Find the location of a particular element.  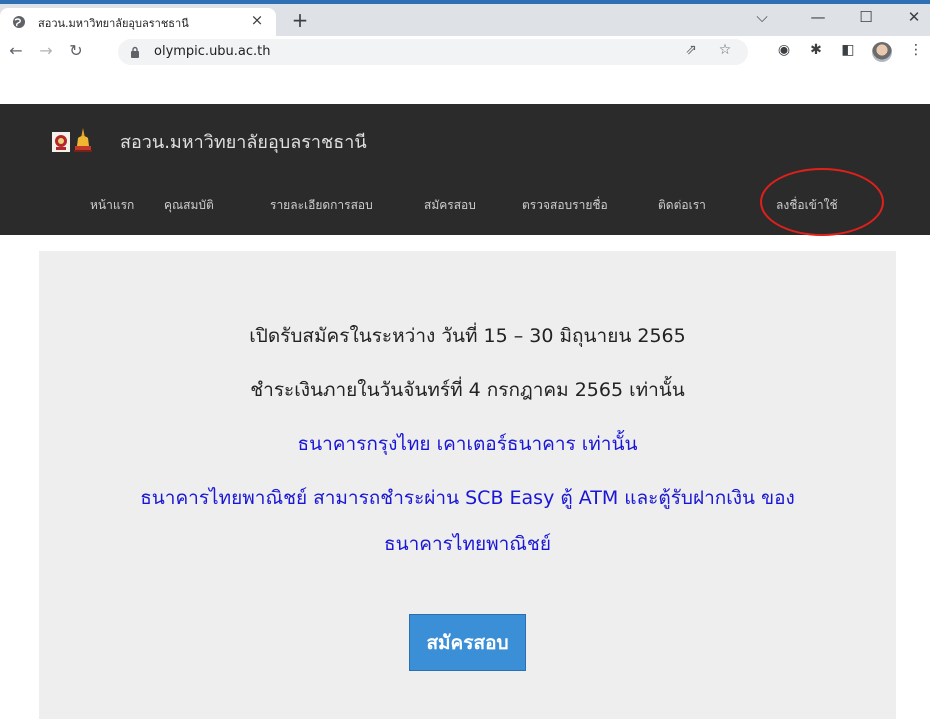

university-seal-icon is located at coordinates (61, 142).